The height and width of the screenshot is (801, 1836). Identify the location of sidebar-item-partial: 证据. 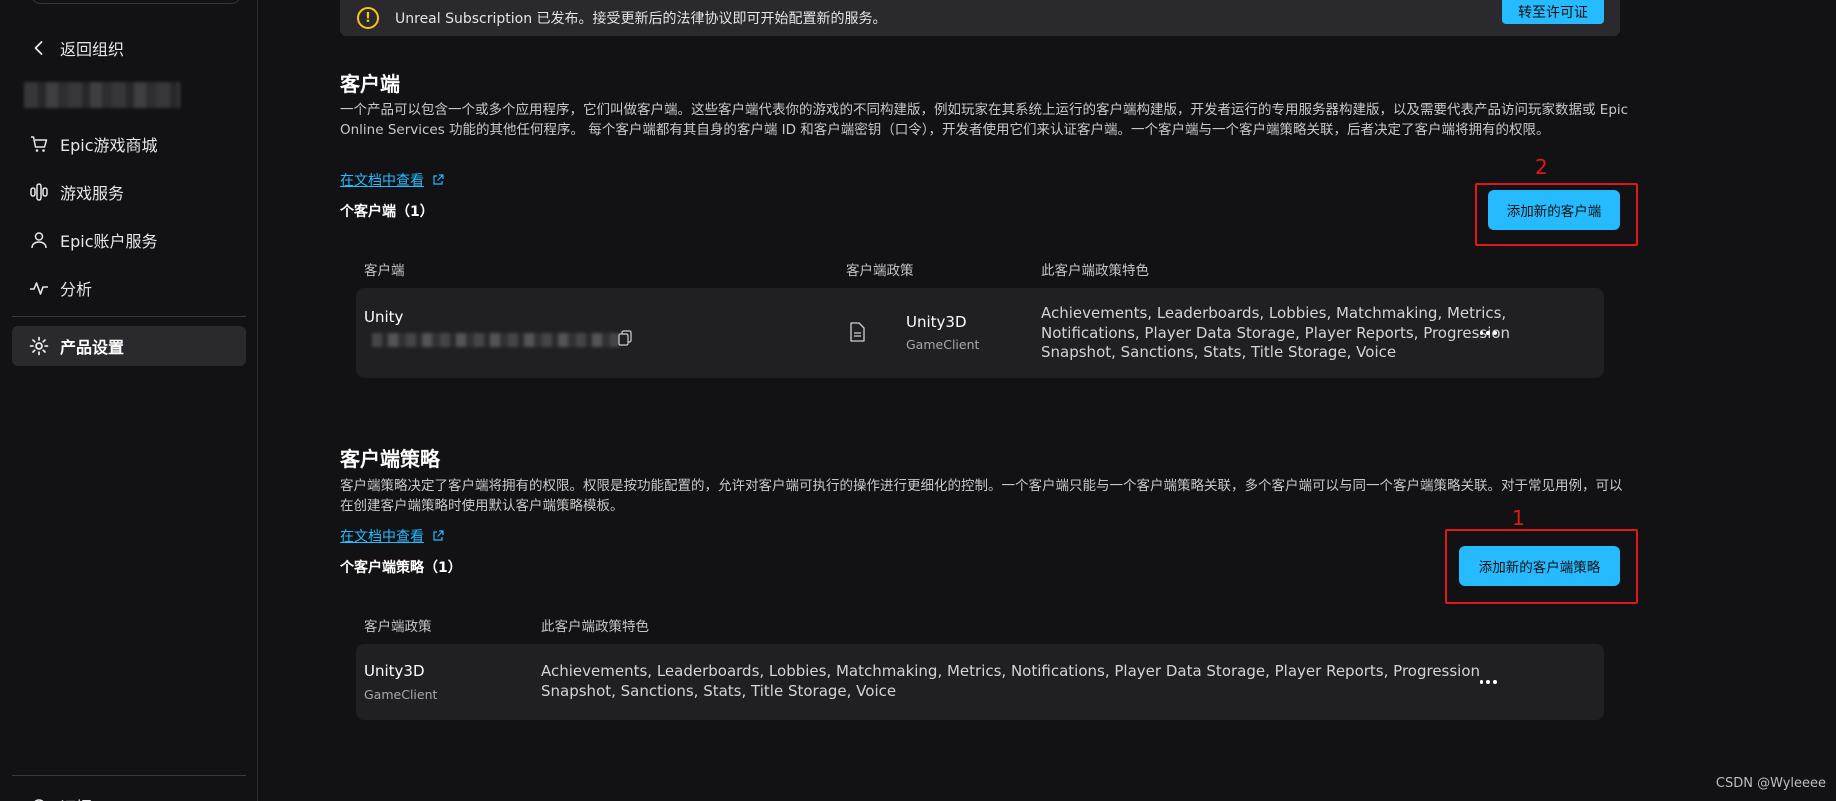
(129, 793).